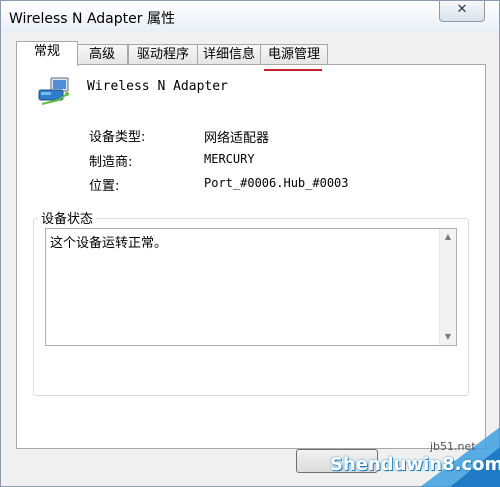 This screenshot has width=500, height=487. What do you see at coordinates (276, 183) in the screenshot?
I see `location-value: Port_#0006.Hub_#0003` at bounding box center [276, 183].